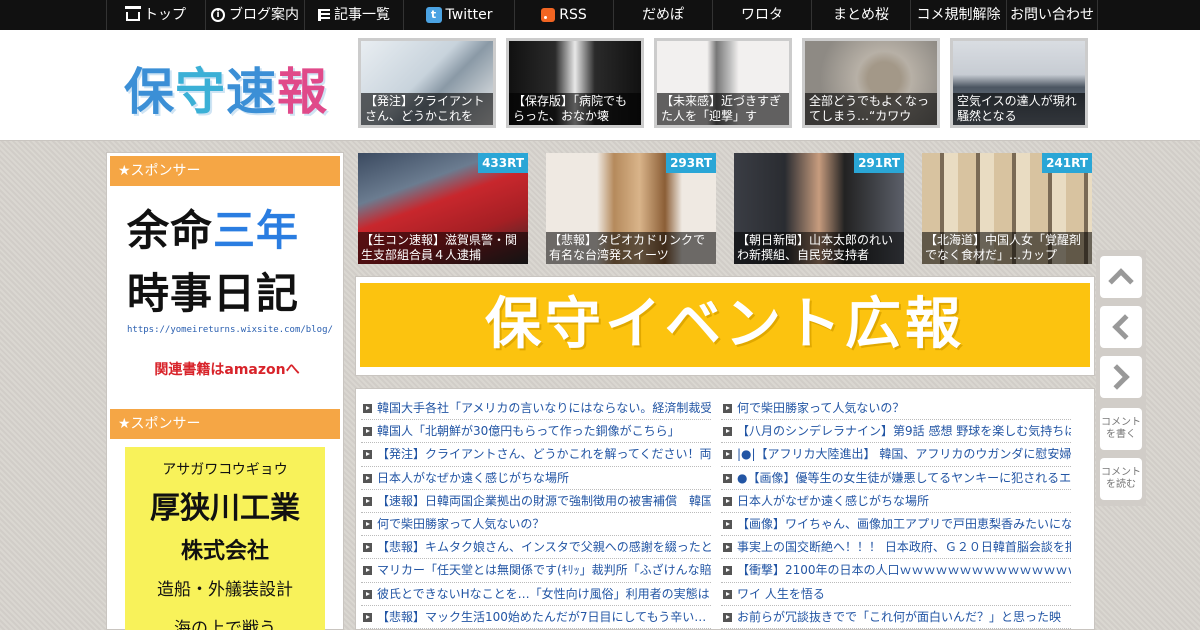  What do you see at coordinates (536, 548) in the screenshot?
I see `list-item: 【悲報】キムタク娘さん、インスタで父親への感謝を綴ったと` at bounding box center [536, 548].